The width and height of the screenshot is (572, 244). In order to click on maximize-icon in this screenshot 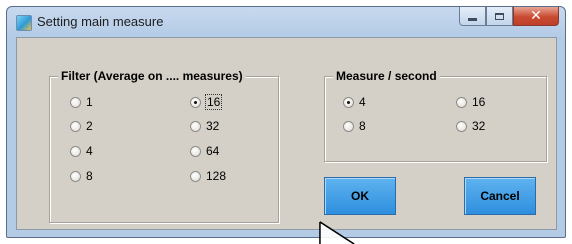, I will do `click(499, 16)`.